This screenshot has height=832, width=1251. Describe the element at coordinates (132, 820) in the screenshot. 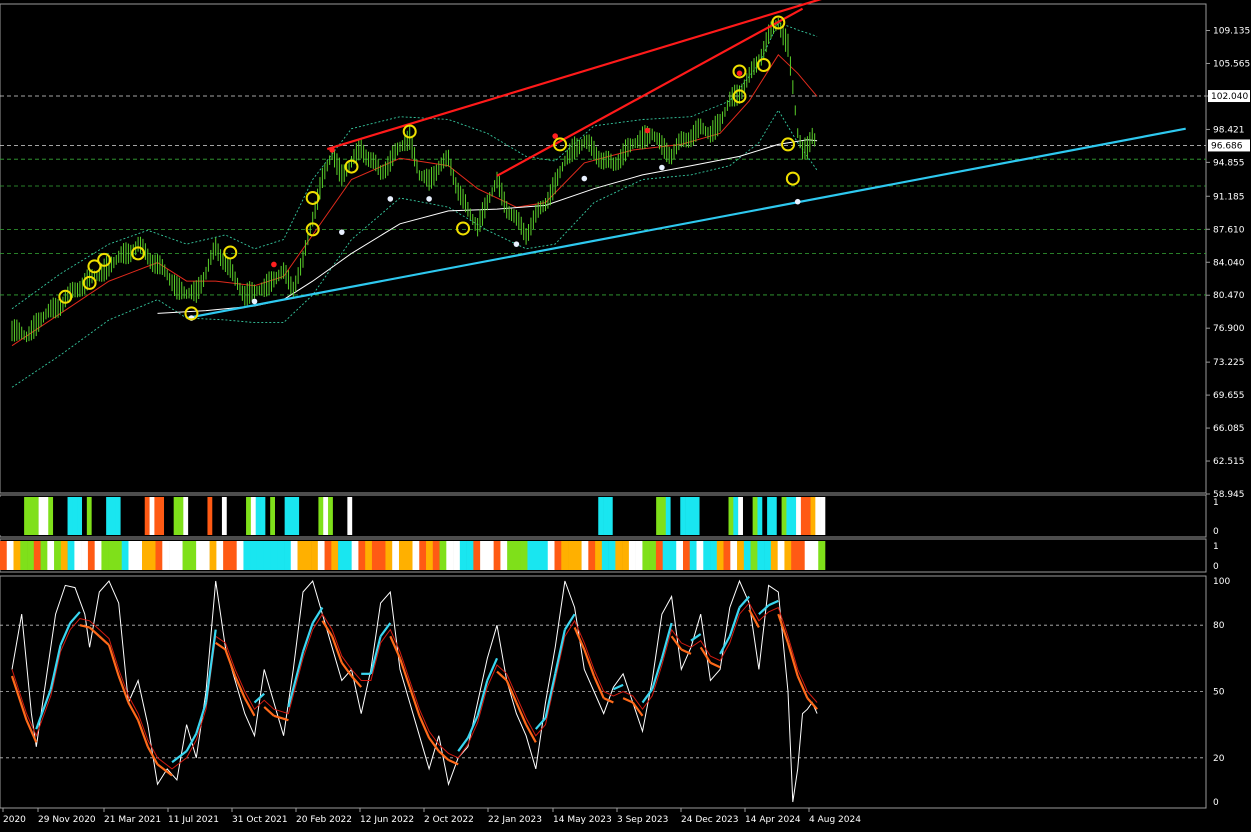

I see `time-tick-label: 21 Mar 2021` at that location.